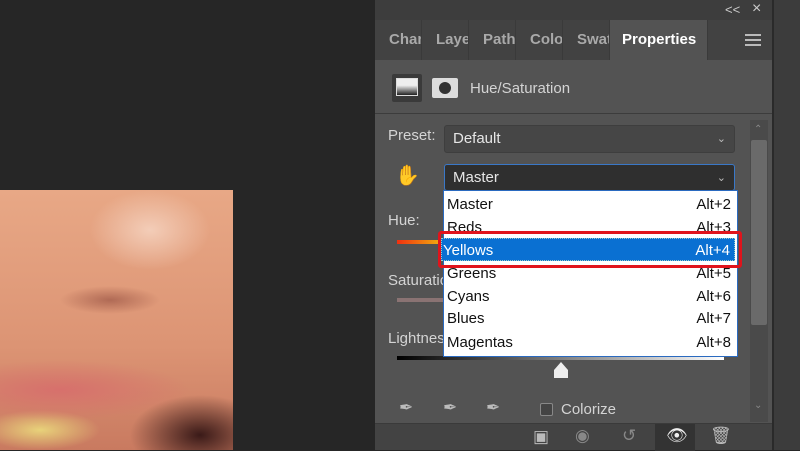 The height and width of the screenshot is (451, 800). Describe the element at coordinates (786, 225) in the screenshot. I see `right-dock` at that location.